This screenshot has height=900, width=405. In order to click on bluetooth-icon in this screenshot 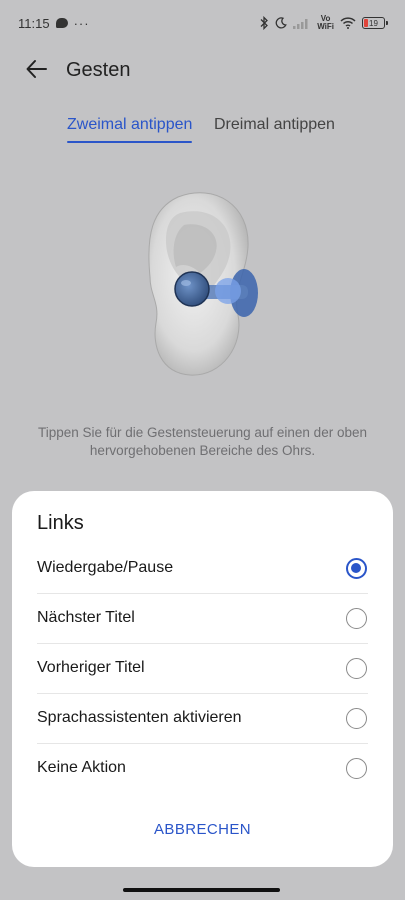, I will do `click(264, 23)`.